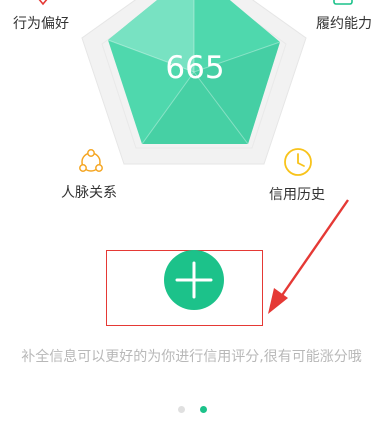  Describe the element at coordinates (308, 256) in the screenshot. I see `annotation-arrow` at that location.